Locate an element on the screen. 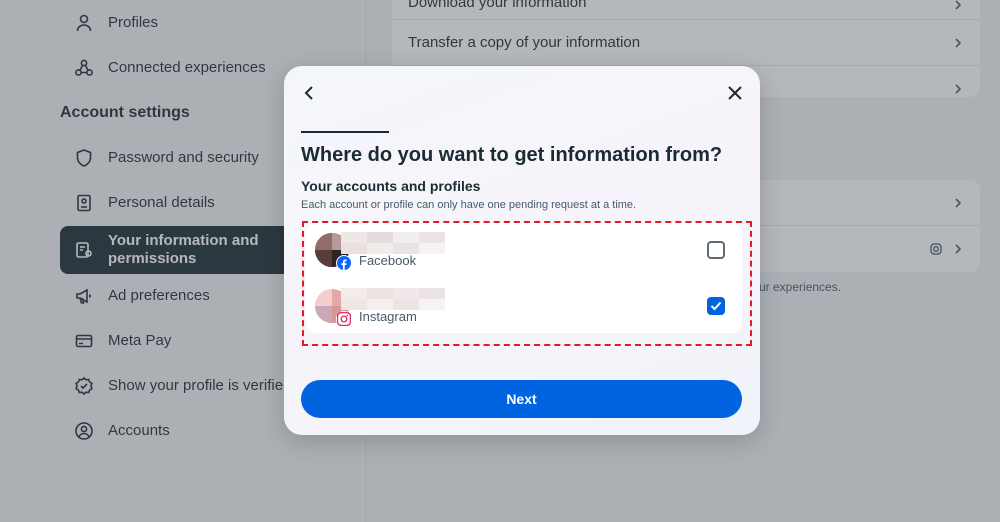 The height and width of the screenshot is (522, 1000). annotation-highlight-box is located at coordinates (527, 283).